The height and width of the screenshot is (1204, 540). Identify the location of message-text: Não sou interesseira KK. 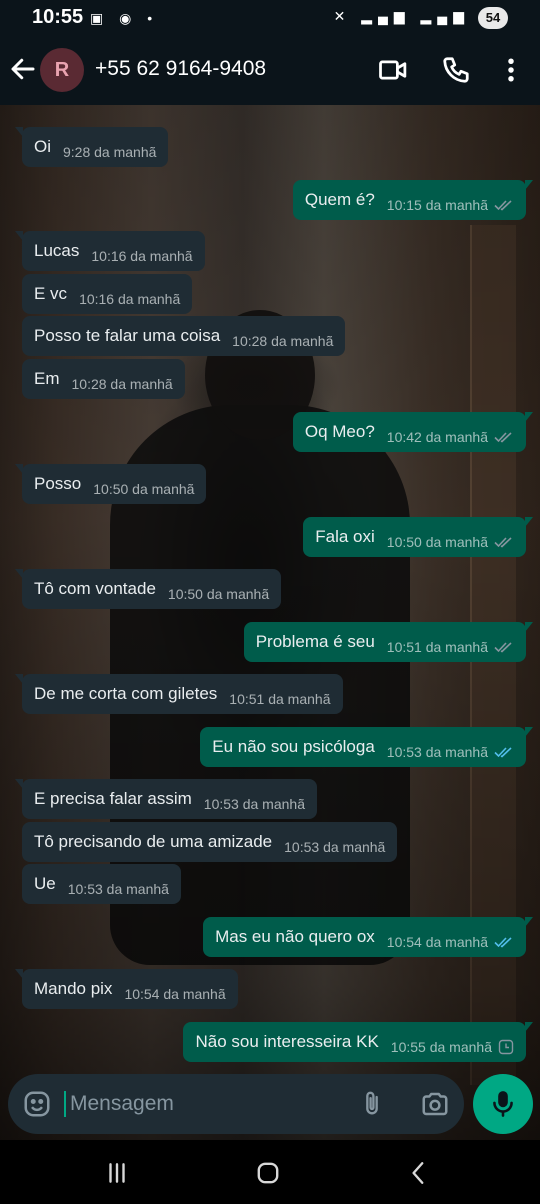
(287, 1041).